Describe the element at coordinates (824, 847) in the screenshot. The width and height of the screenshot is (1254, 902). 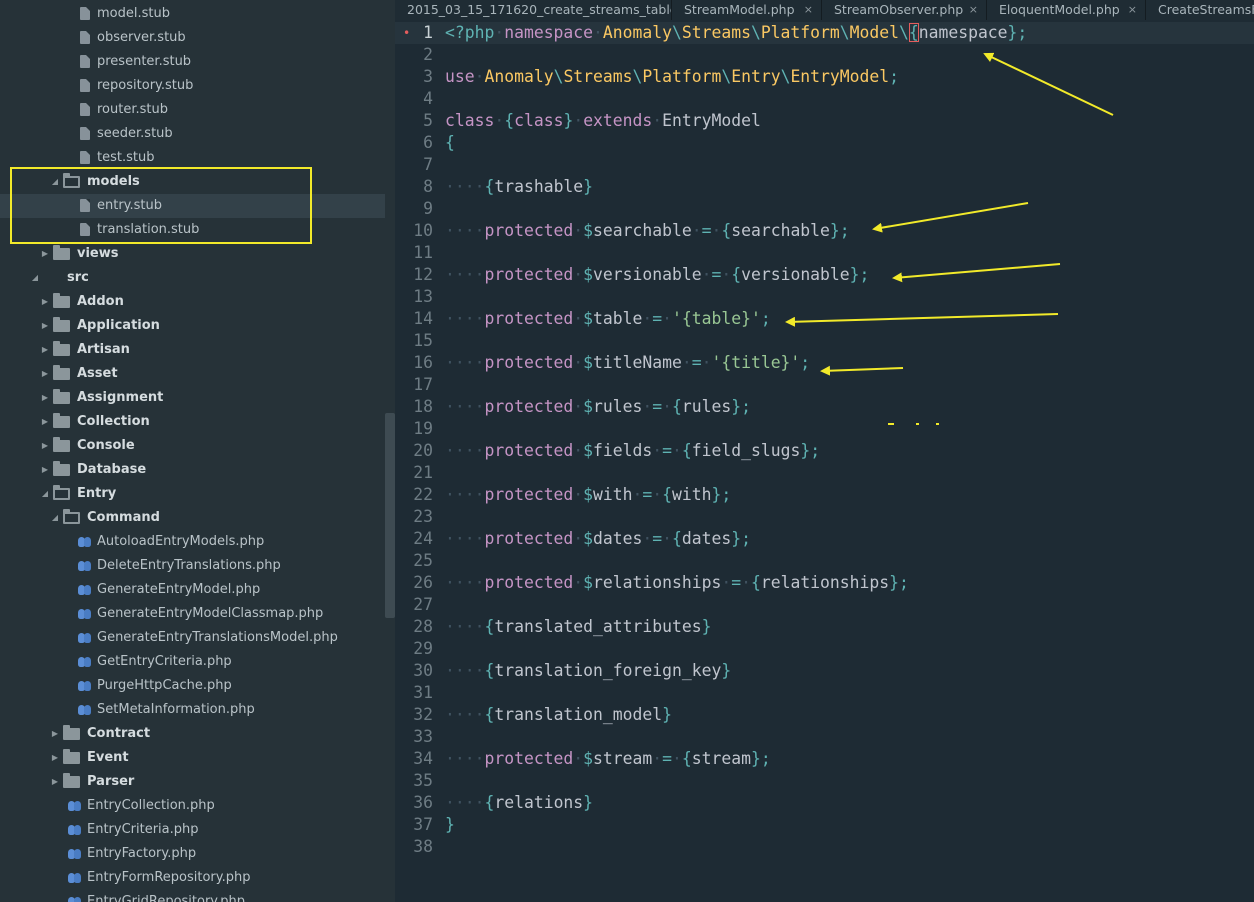
I see `code-line: 38` at that location.